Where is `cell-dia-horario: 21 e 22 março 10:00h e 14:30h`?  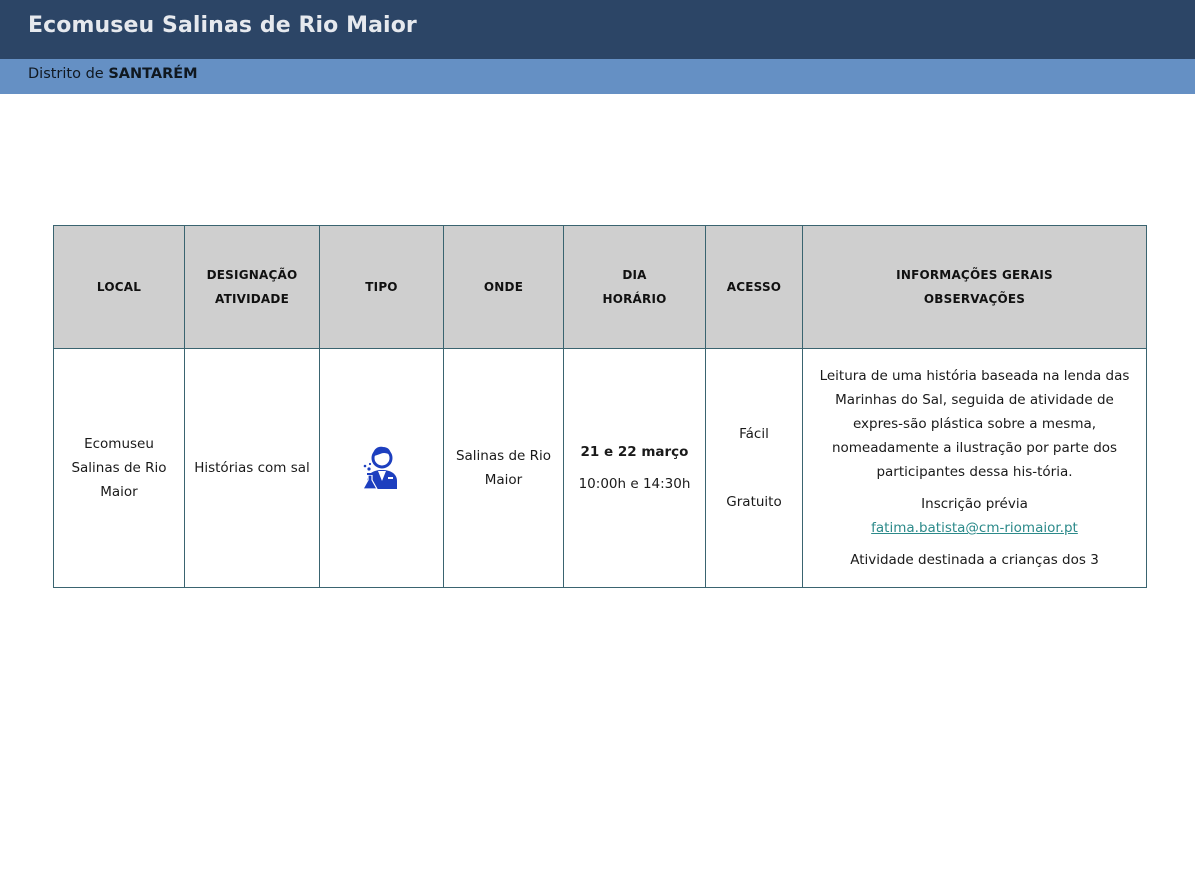 cell-dia-horario: 21 e 22 março 10:00h e 14:30h is located at coordinates (634, 468).